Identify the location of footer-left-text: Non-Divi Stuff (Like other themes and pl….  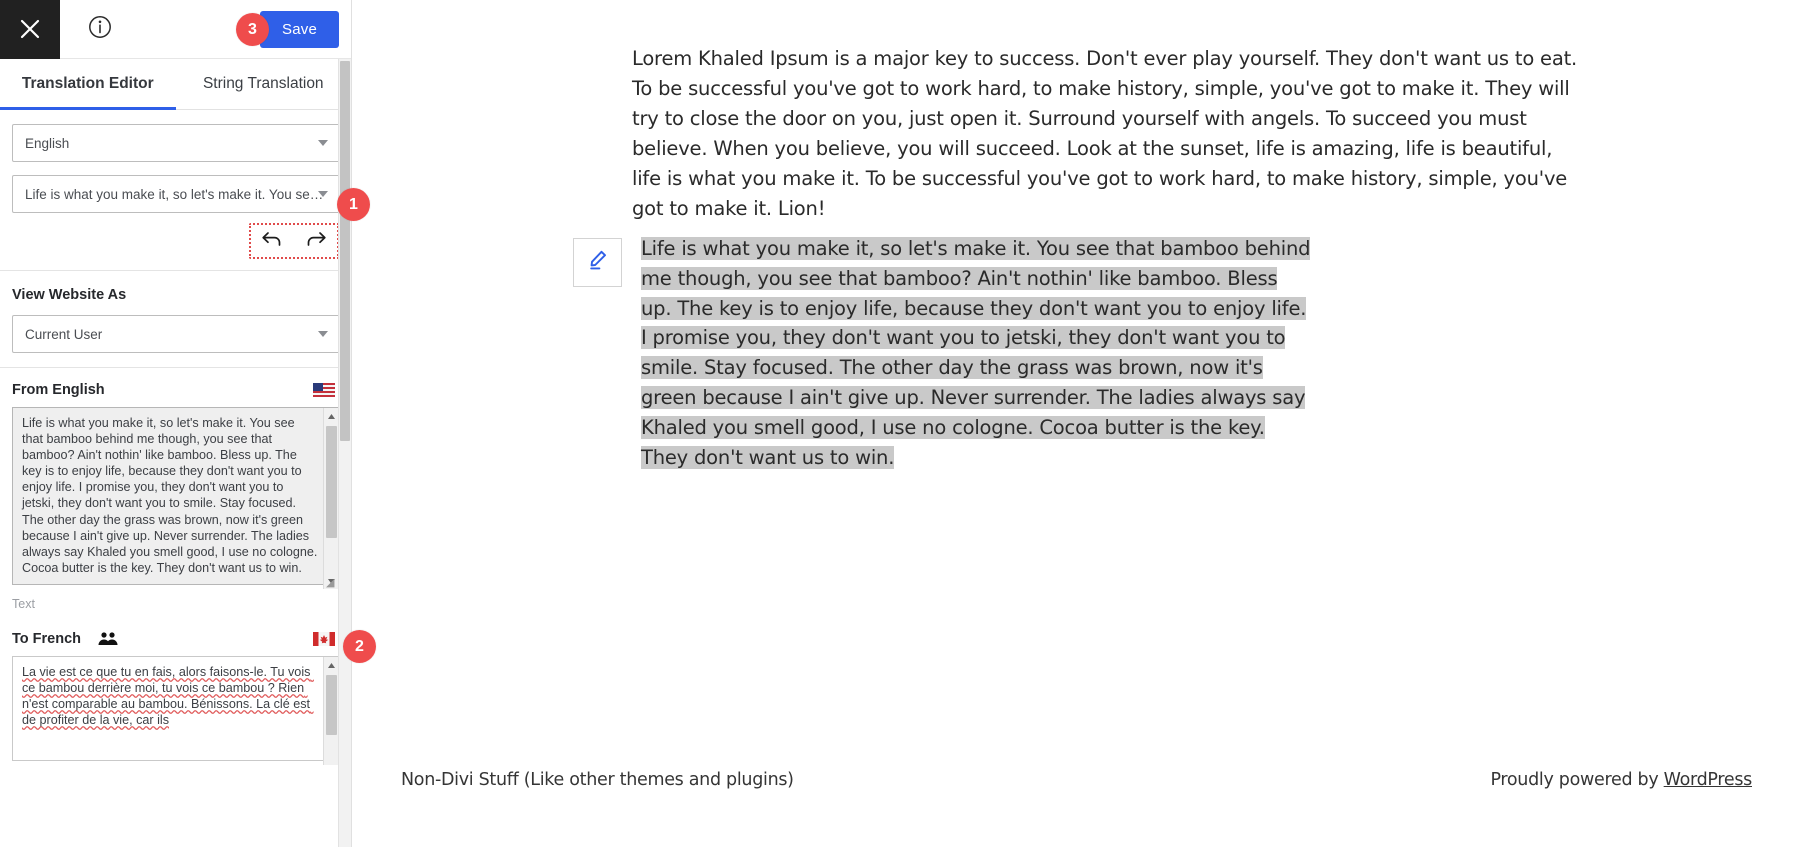
(597, 780).